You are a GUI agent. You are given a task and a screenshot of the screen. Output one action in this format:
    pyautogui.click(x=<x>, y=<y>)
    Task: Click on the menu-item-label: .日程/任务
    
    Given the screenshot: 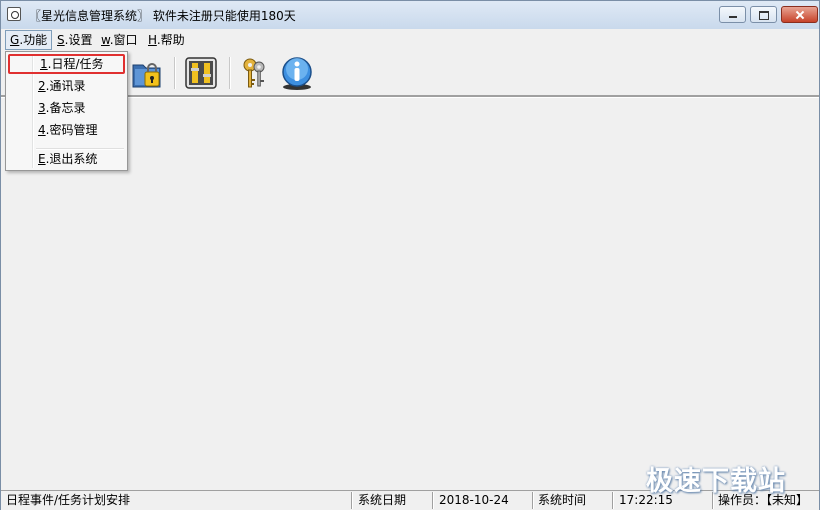 What is the action you would take?
    pyautogui.click(x=75, y=64)
    